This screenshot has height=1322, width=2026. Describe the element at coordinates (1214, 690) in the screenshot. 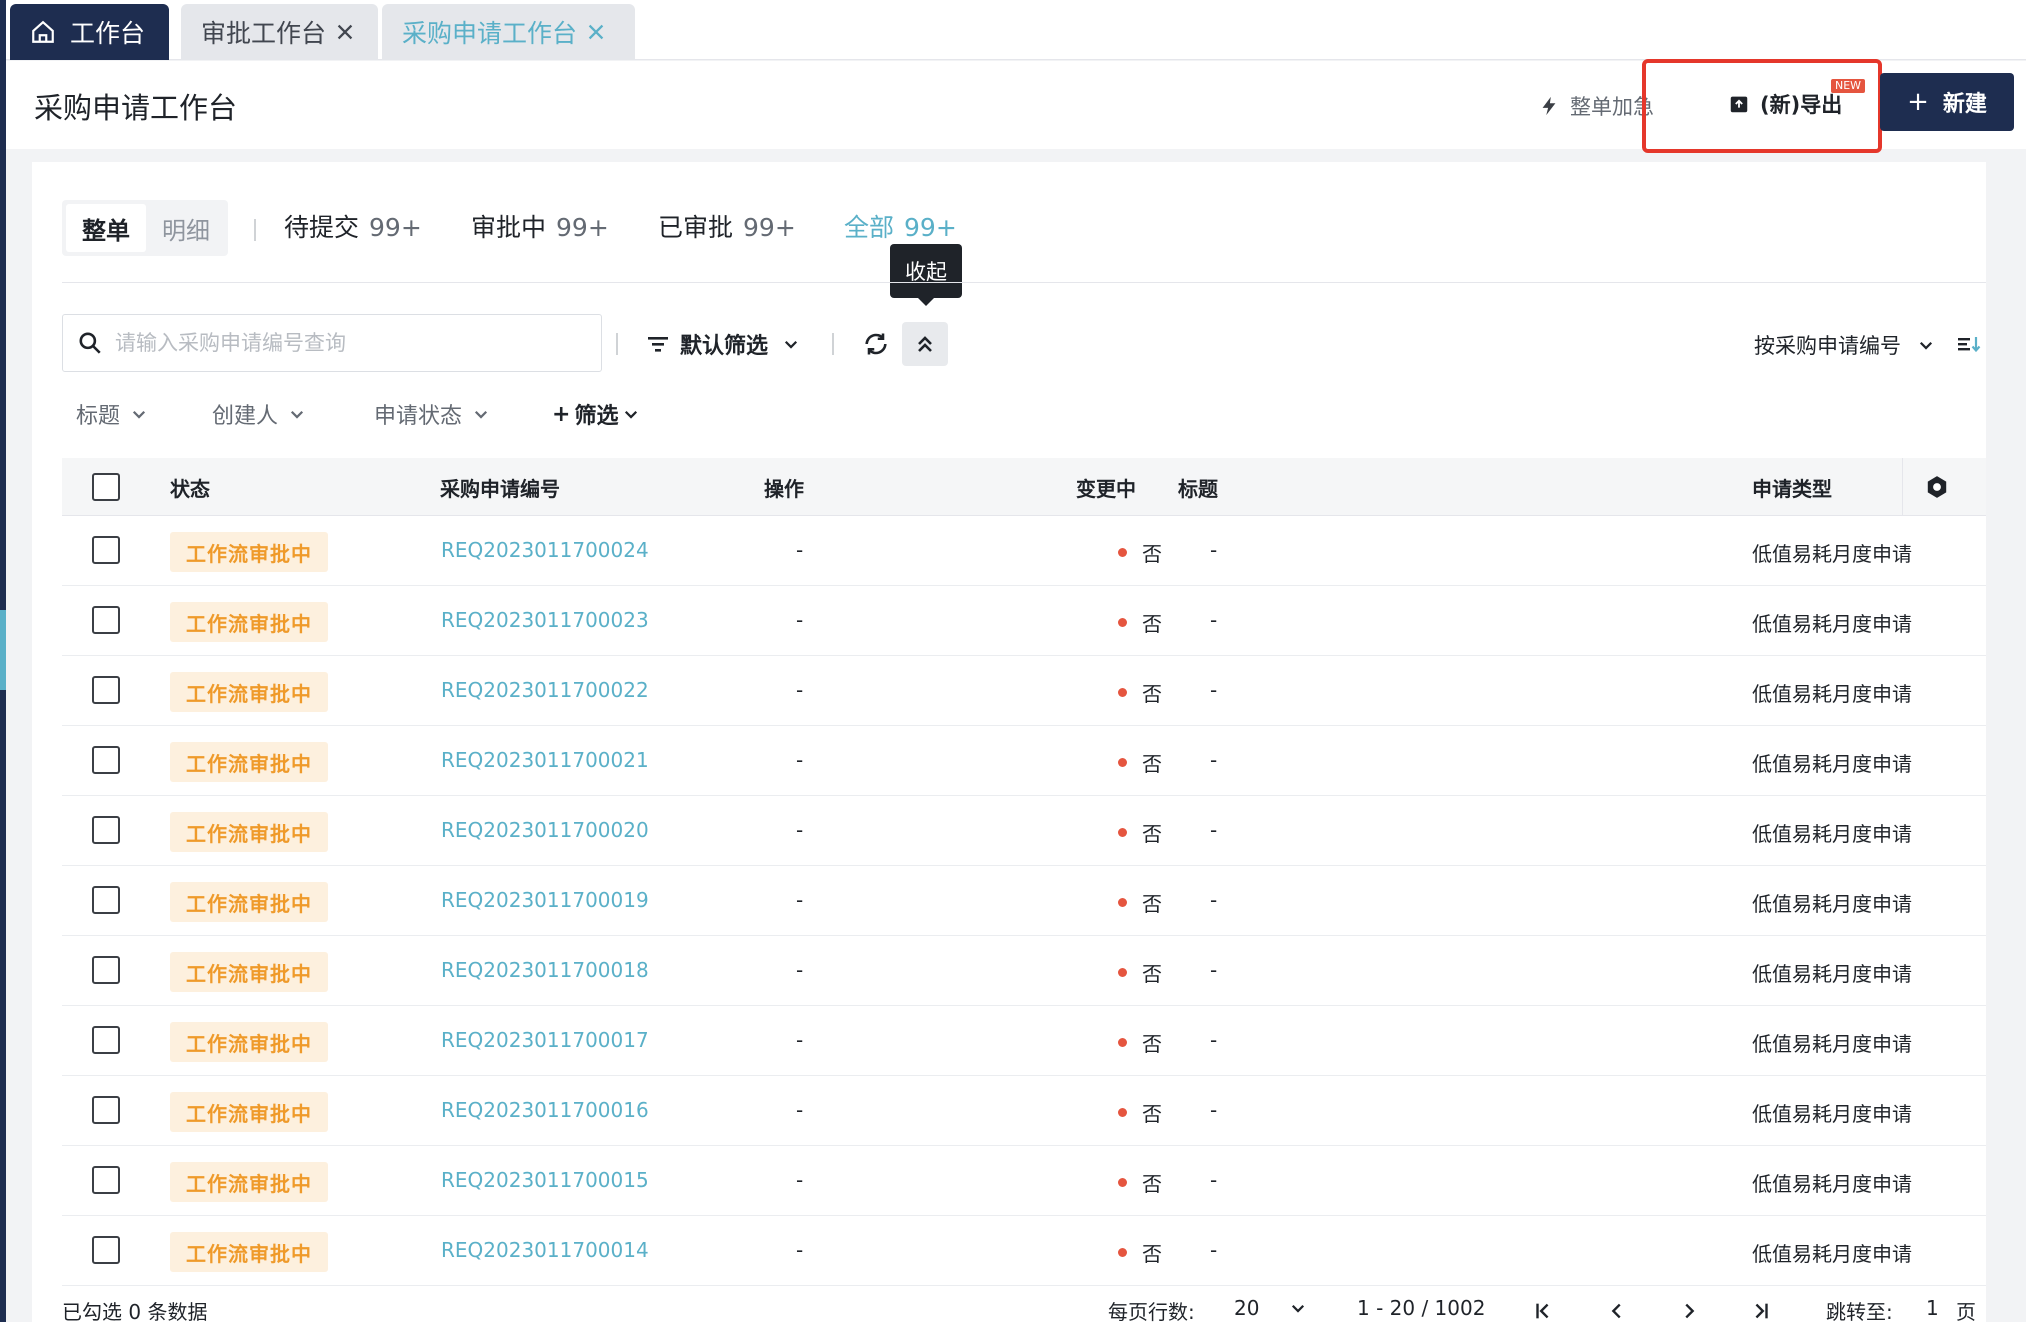

I see `title-cell: -` at that location.